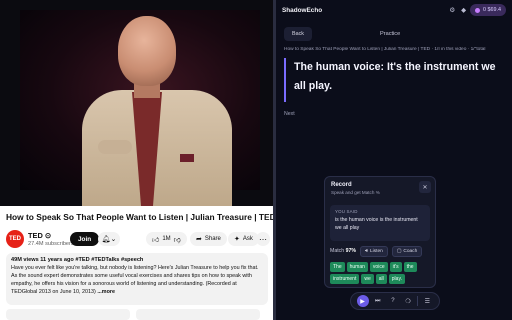 The width and height of the screenshot is (512, 320). What do you see at coordinates (345, 279) in the screenshot?
I see `word-chip: instrument` at bounding box center [345, 279].